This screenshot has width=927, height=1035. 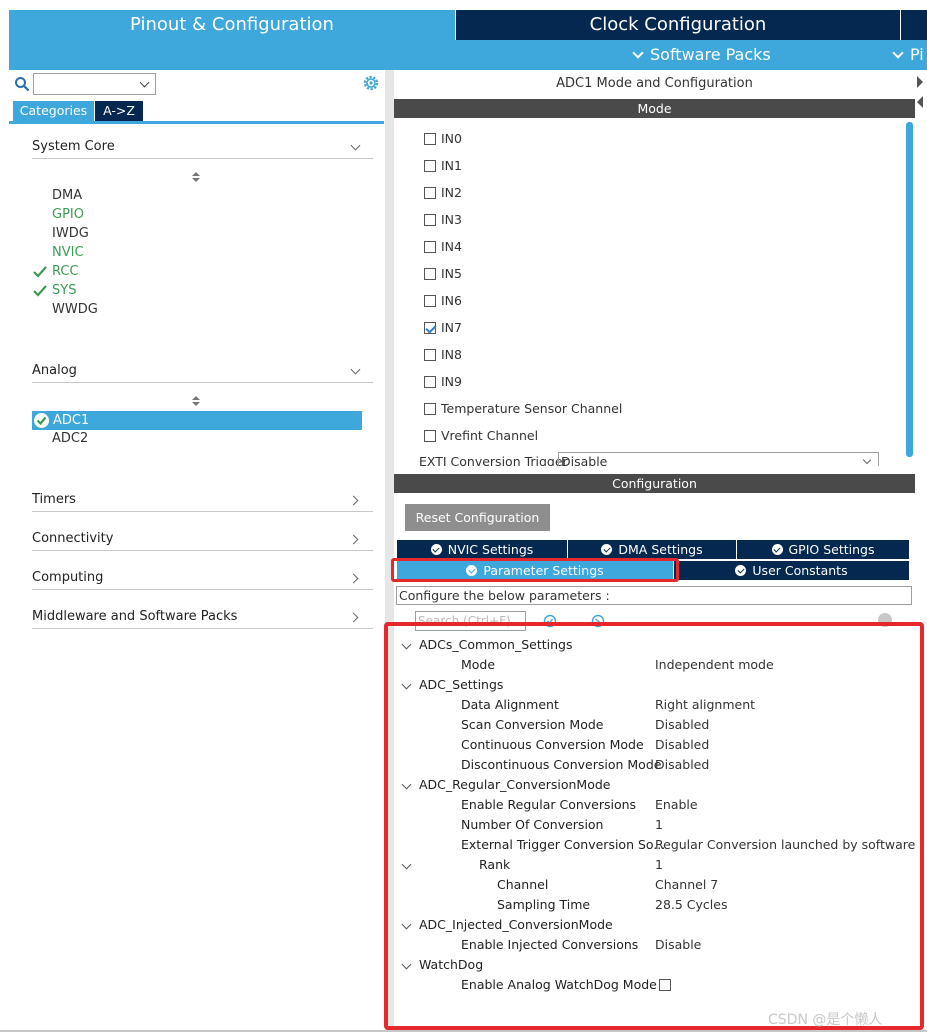 I want to click on section-label: Analog, so click(x=54, y=370).